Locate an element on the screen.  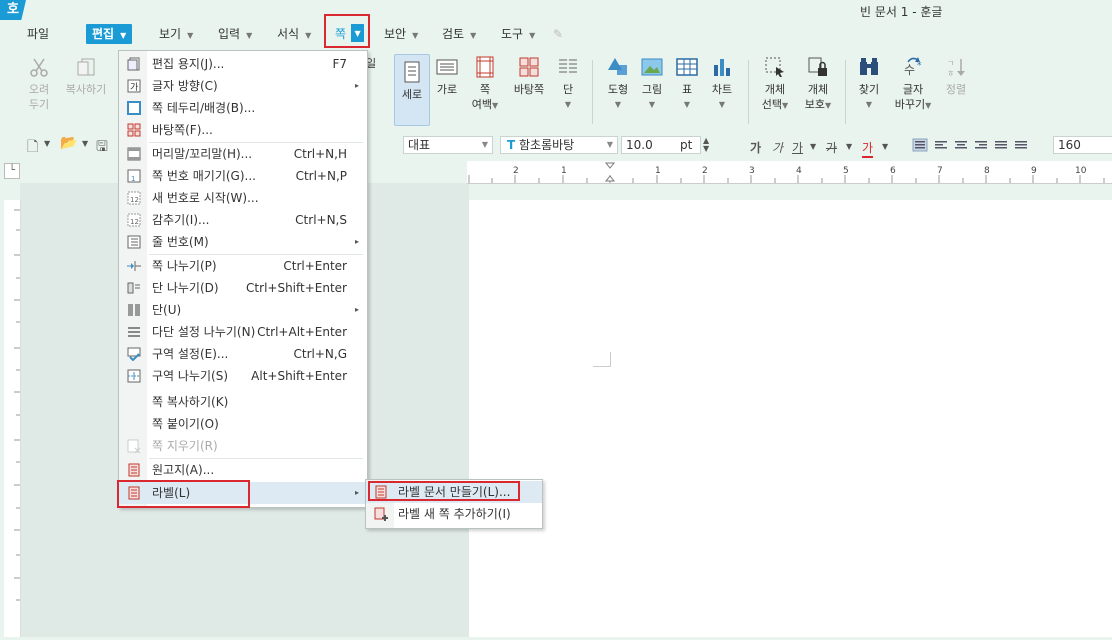
menu-format-label: 서식 is located at coordinates (288, 34).